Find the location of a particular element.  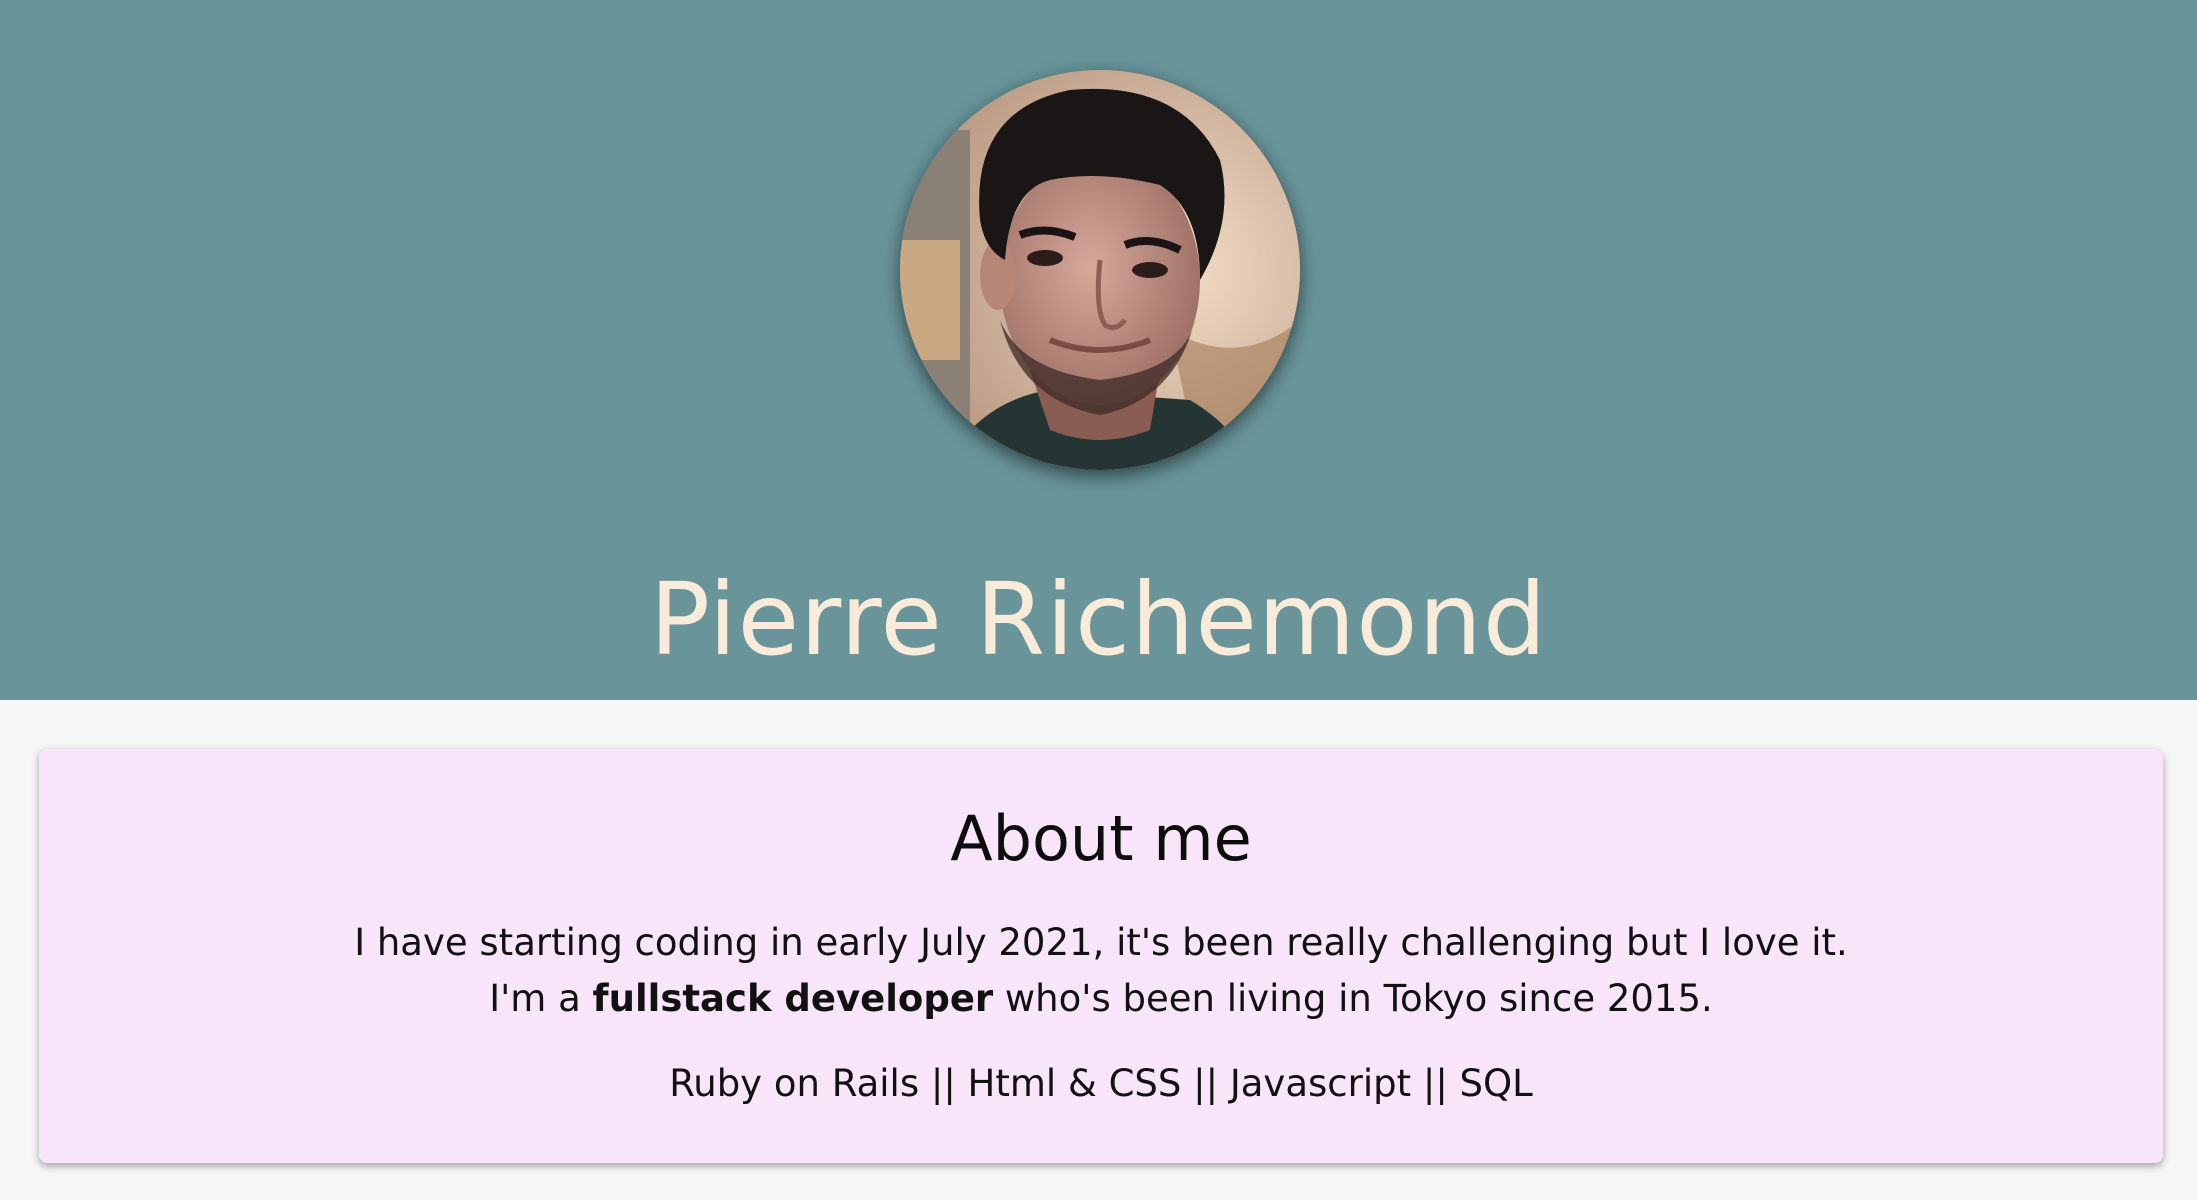

profile-avatar is located at coordinates (1100, 270).